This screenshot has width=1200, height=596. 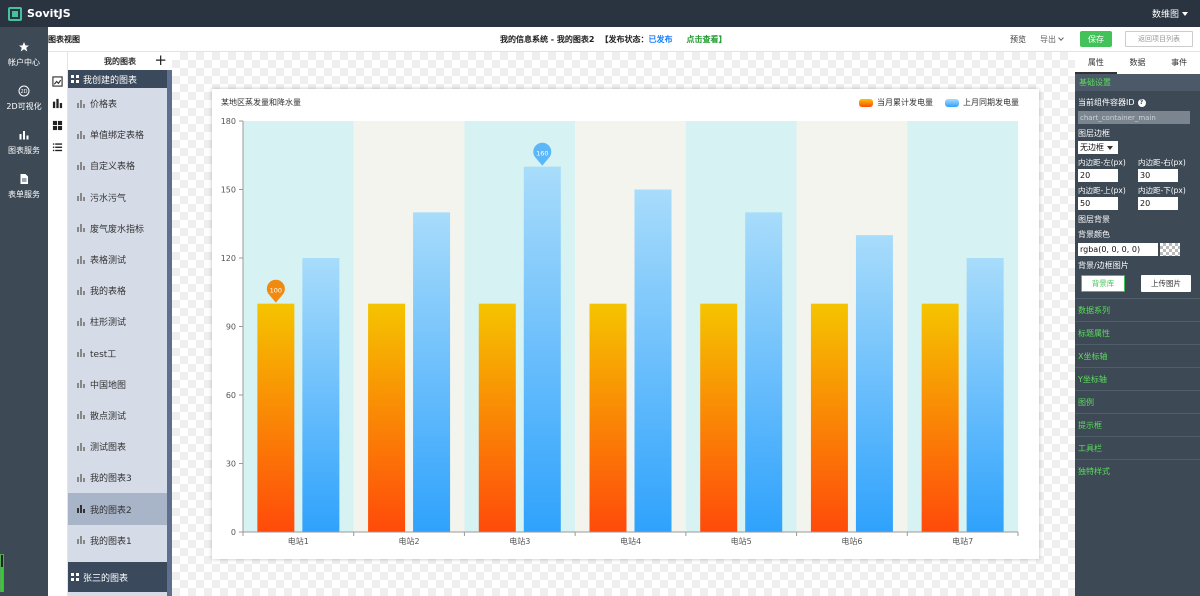 What do you see at coordinates (851, 541) in the screenshot?
I see `x-tick-label: 电站6` at bounding box center [851, 541].